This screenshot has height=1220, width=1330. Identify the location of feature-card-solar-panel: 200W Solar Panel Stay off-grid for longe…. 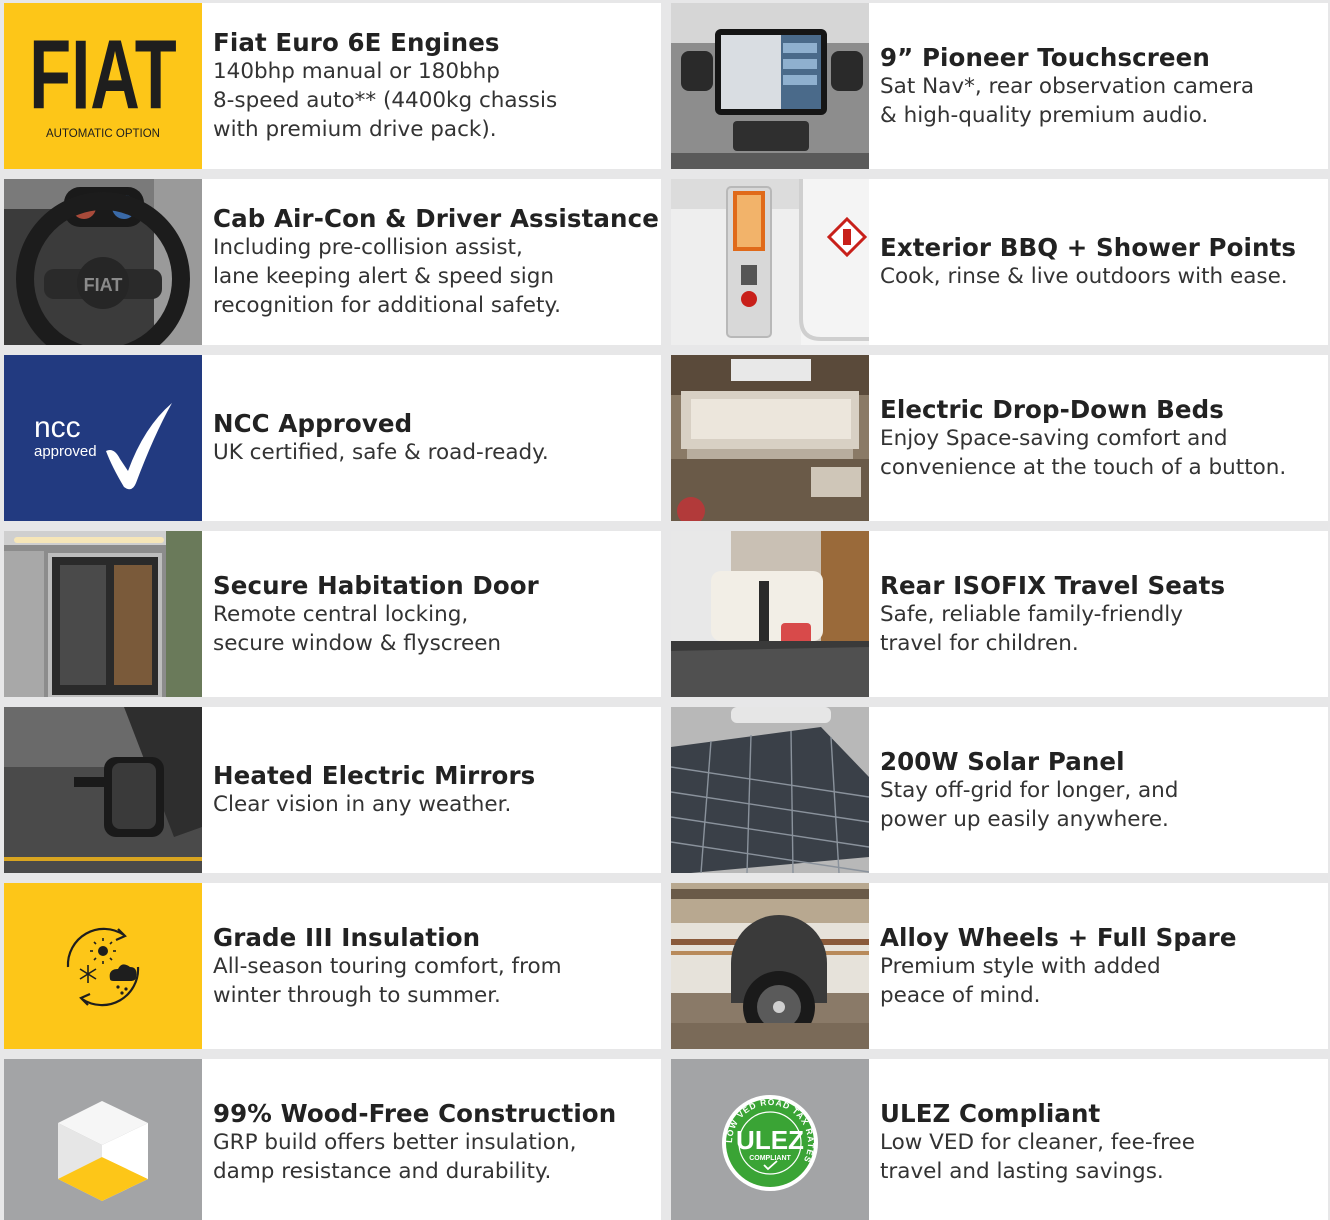
(999, 790).